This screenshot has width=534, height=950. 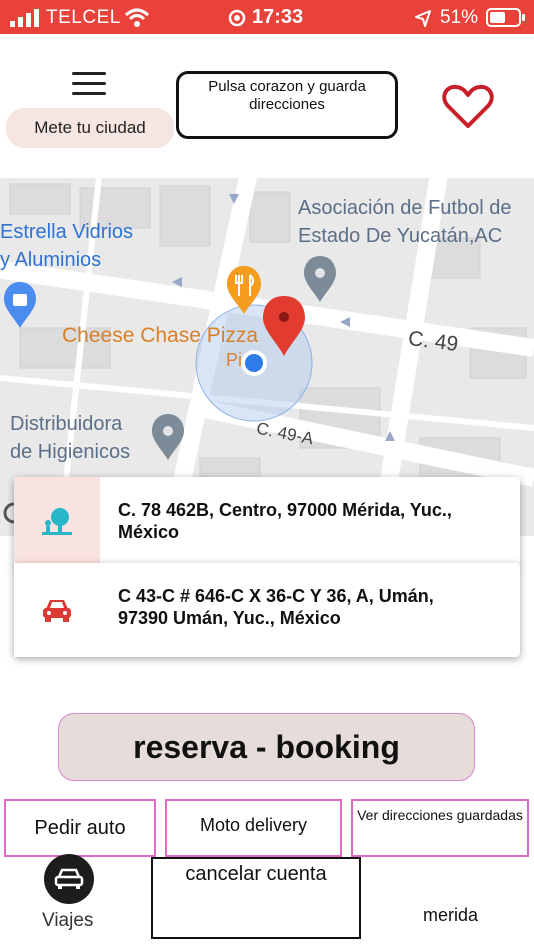 I want to click on viajes-button, so click(x=69, y=879).